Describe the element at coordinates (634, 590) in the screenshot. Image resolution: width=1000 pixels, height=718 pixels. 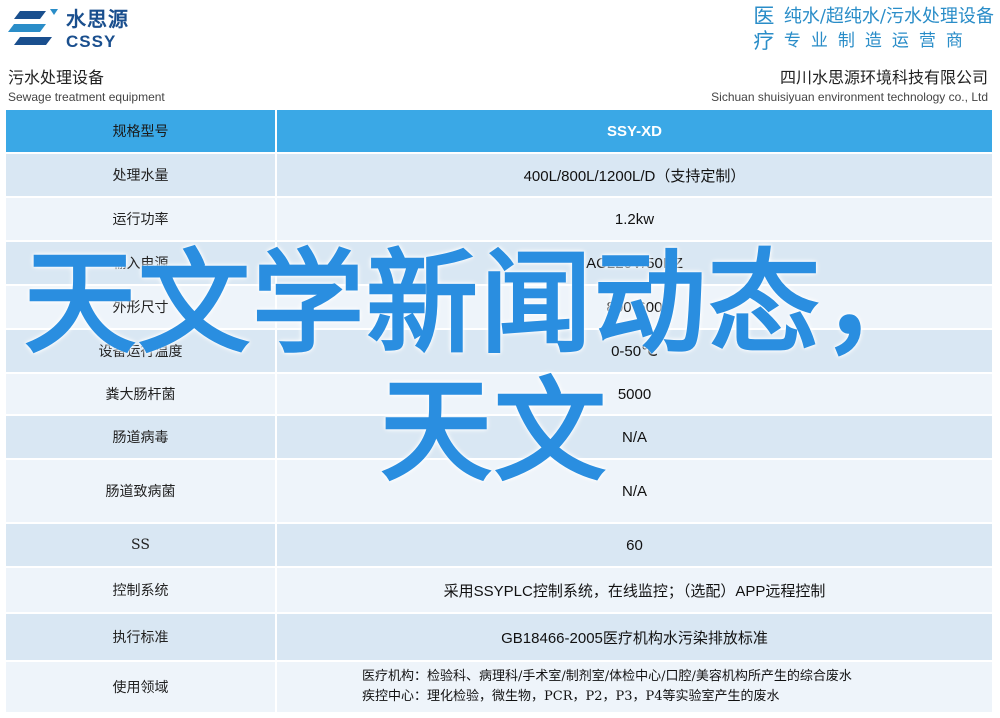
I see `row-value: 采用SSYPLC控制系统，在线监控；（选配）APP远程控制` at that location.